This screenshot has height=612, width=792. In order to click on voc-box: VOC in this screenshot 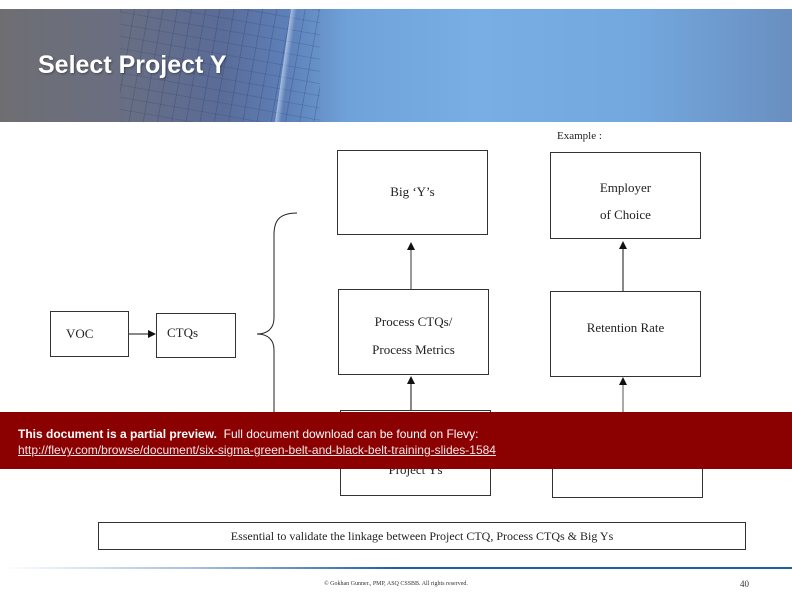, I will do `click(89, 334)`.